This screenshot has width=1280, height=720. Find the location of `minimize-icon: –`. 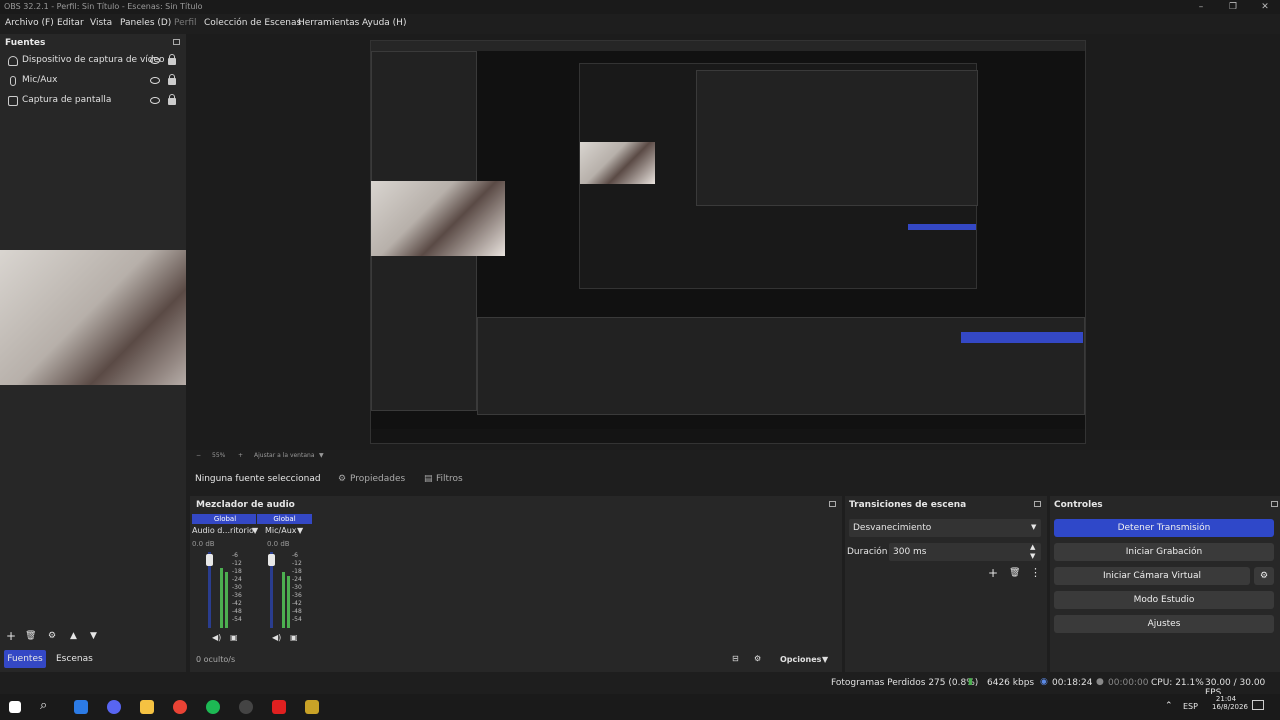

minimize-icon: – is located at coordinates (1201, 7).